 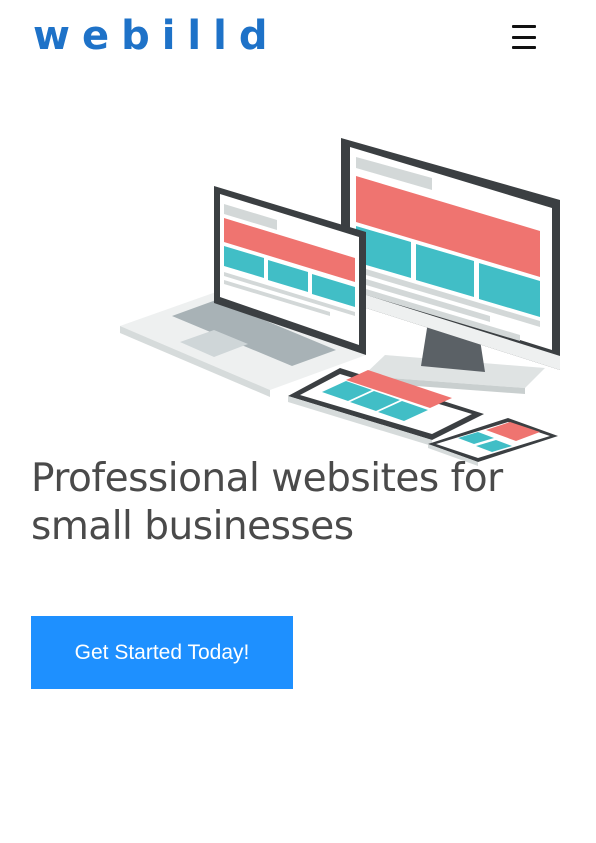 I want to click on get-started-button: Get Started Today!, so click(x=162, y=652).